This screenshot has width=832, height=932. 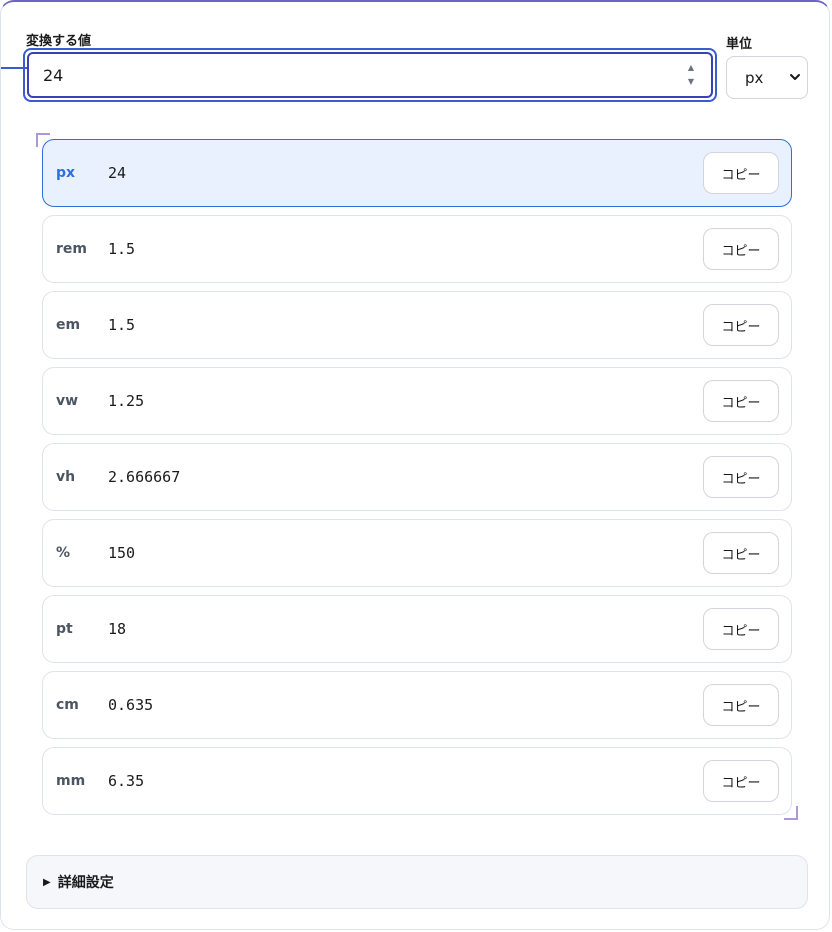 What do you see at coordinates (68, 325) in the screenshot?
I see `result-unit: em` at bounding box center [68, 325].